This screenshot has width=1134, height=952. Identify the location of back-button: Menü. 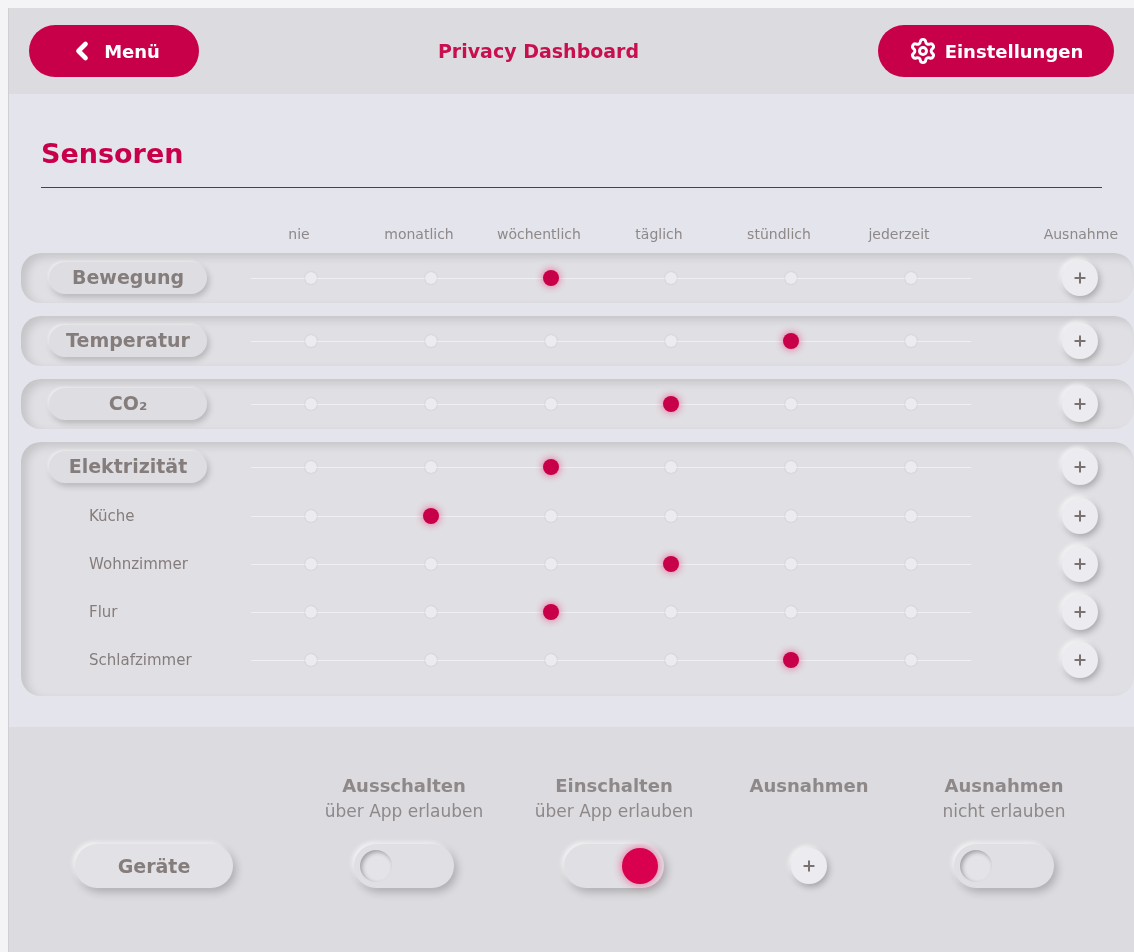
(114, 51).